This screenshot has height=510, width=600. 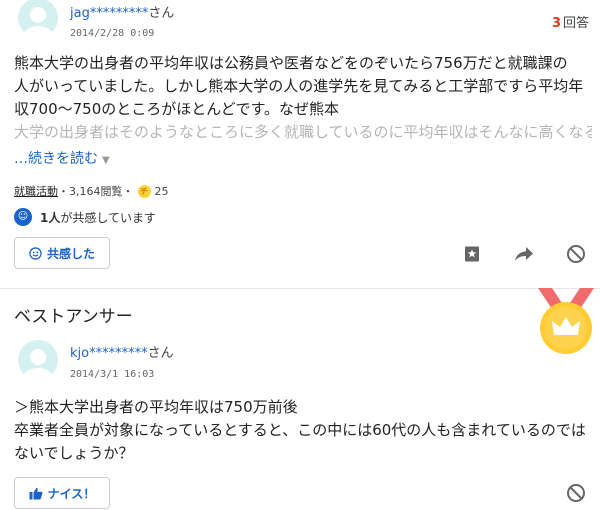 I want to click on answerer-username: kjo*********さん, so click(x=122, y=351).